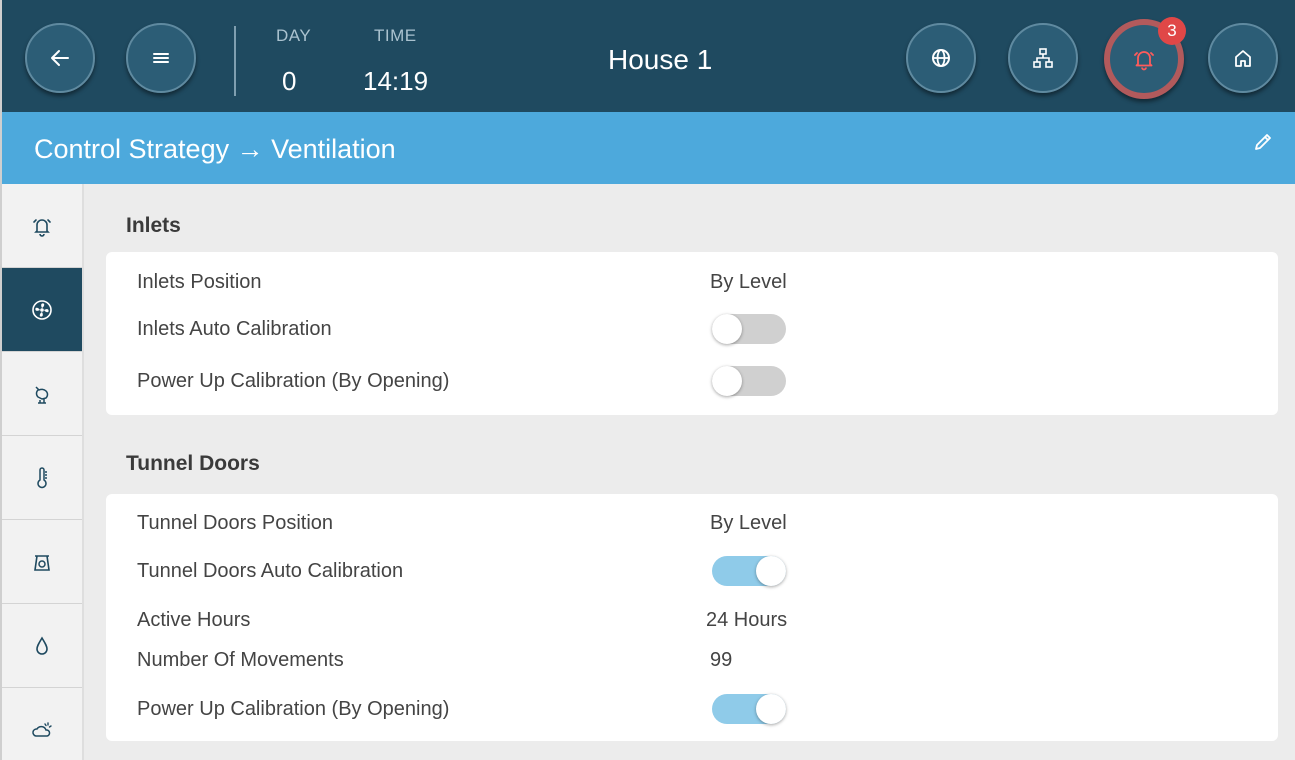 The image size is (1295, 760). Describe the element at coordinates (1172, 31) in the screenshot. I see `alarm-count-badge: 3` at that location.